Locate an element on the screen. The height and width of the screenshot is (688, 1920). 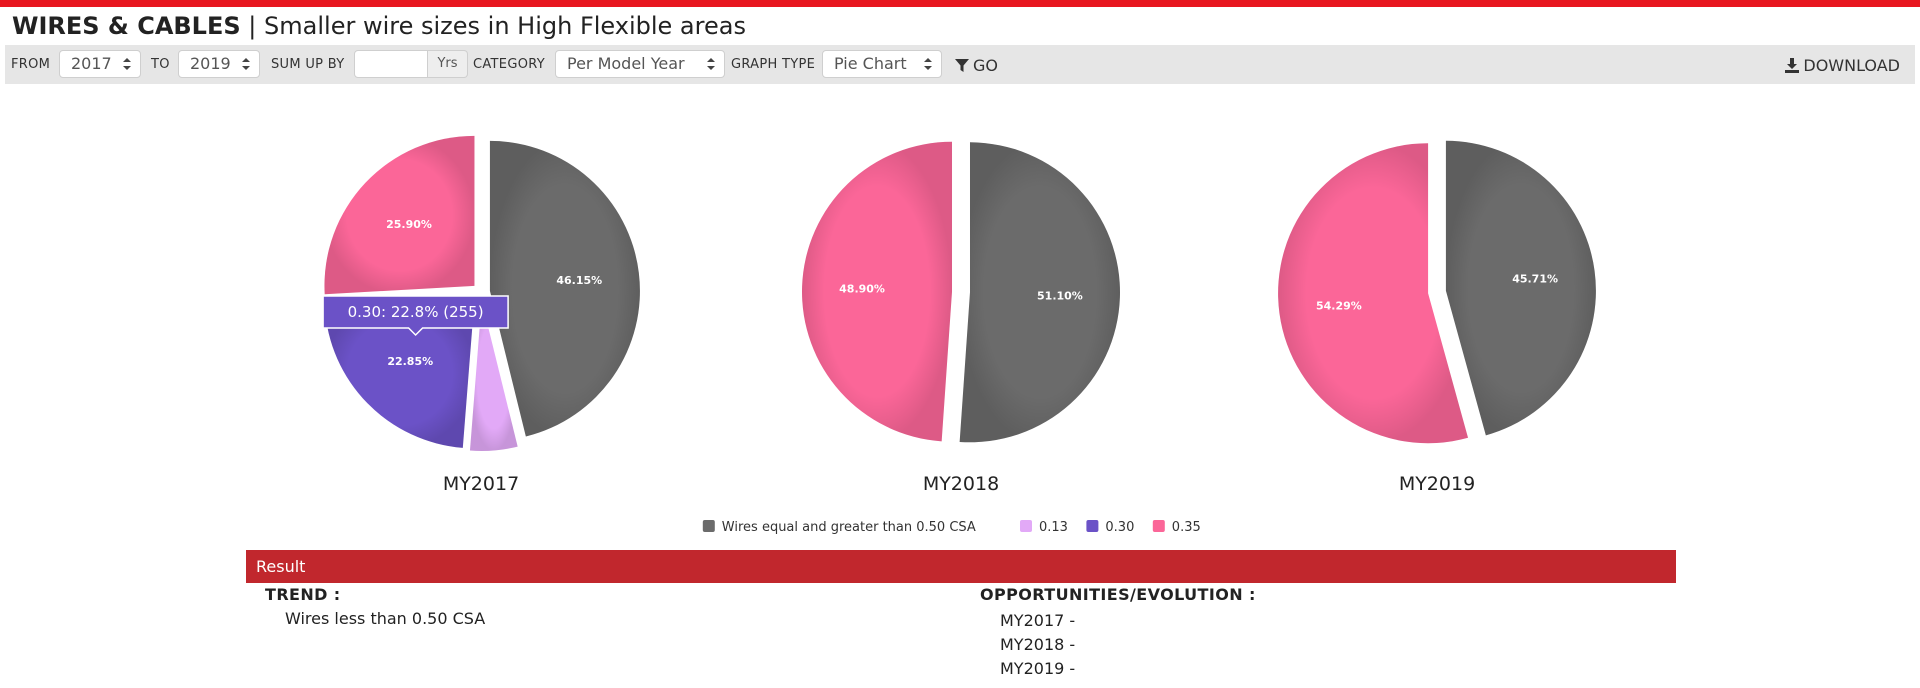
download-icon is located at coordinates (1792, 65).